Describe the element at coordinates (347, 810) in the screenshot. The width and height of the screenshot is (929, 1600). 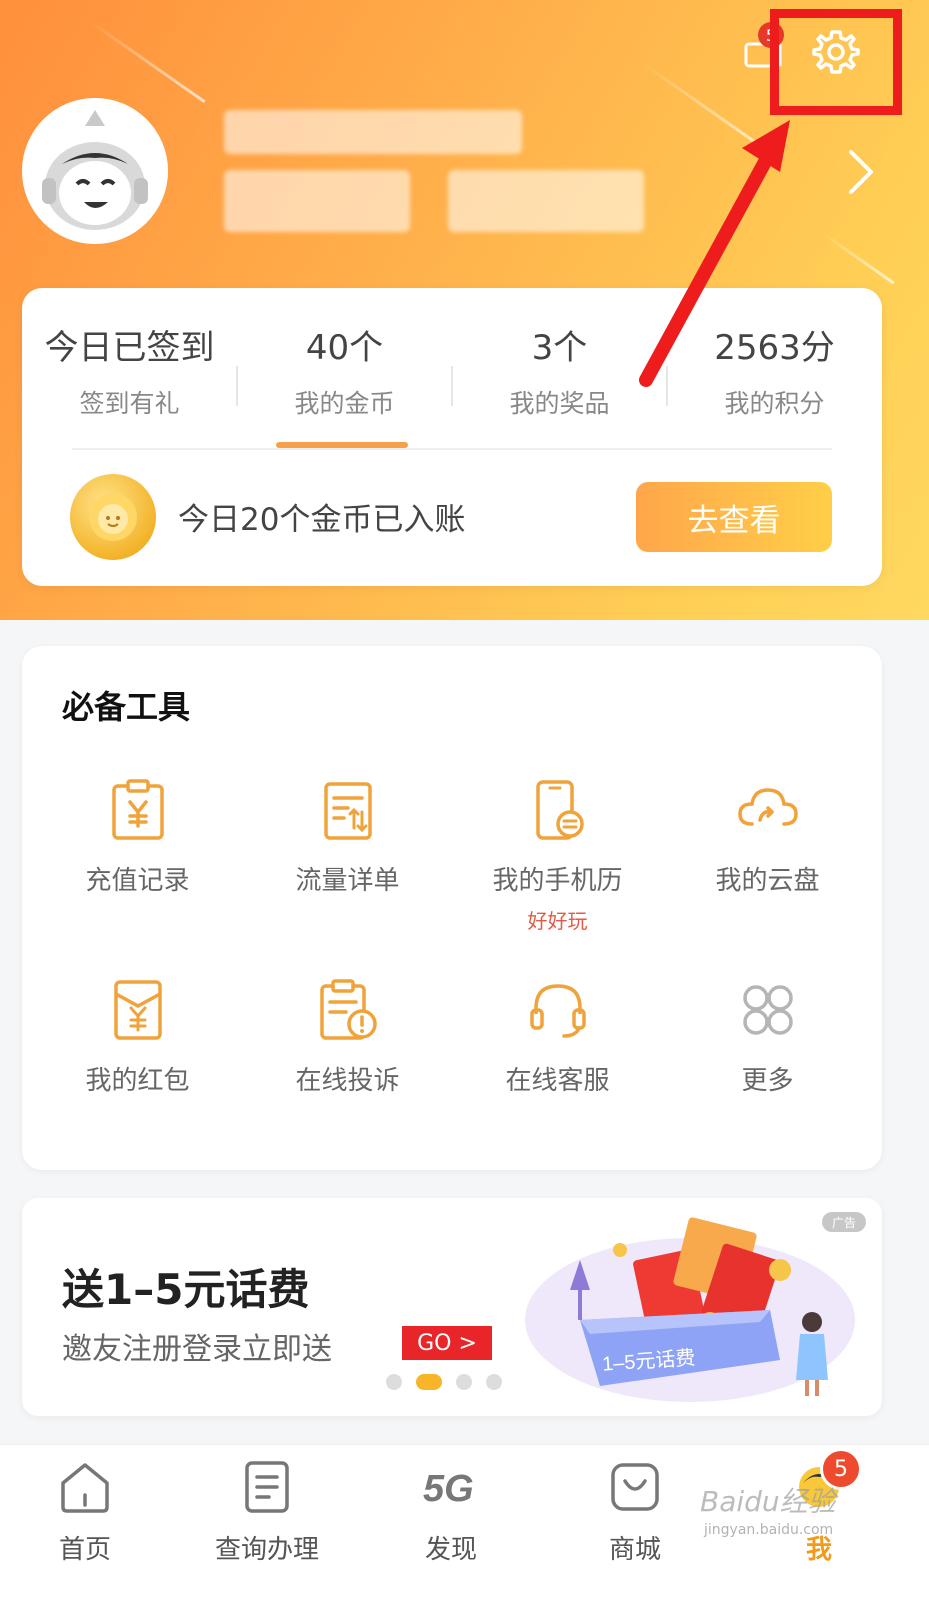
I see `data-detail-icon` at that location.